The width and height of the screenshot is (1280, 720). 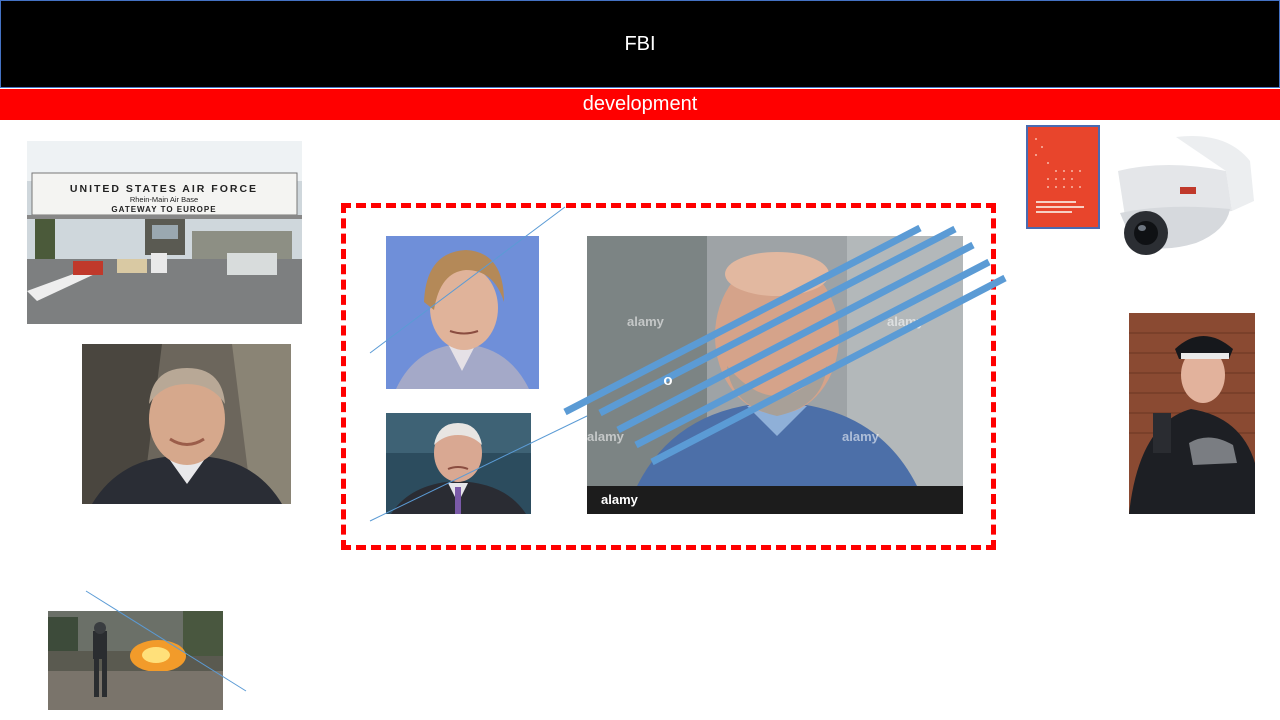 I want to click on slide-subtitle: development, so click(x=640, y=104).